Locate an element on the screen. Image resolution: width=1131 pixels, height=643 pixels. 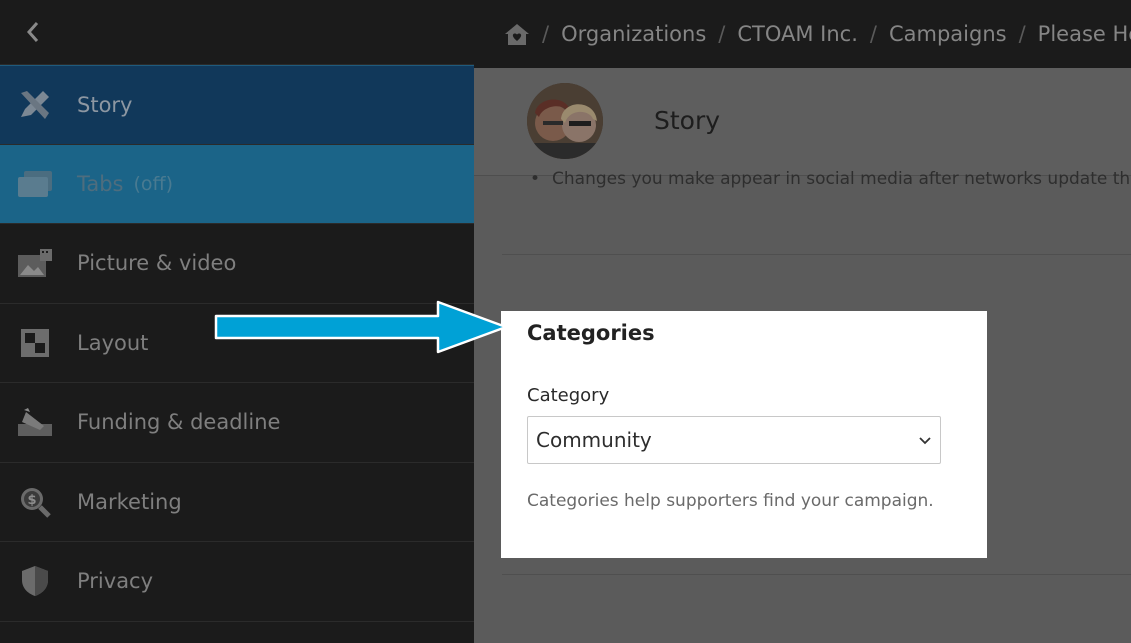
folders-icon is located at coordinates (35, 184).